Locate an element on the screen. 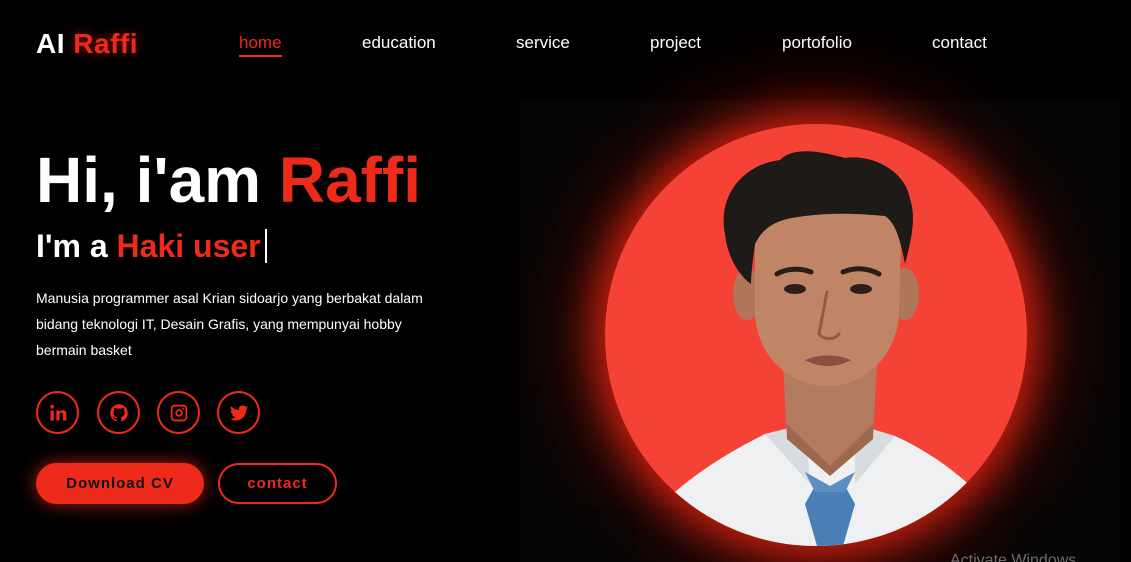 The image size is (1131, 562). hero-greeting: Hi, i'am is located at coordinates (149, 180).